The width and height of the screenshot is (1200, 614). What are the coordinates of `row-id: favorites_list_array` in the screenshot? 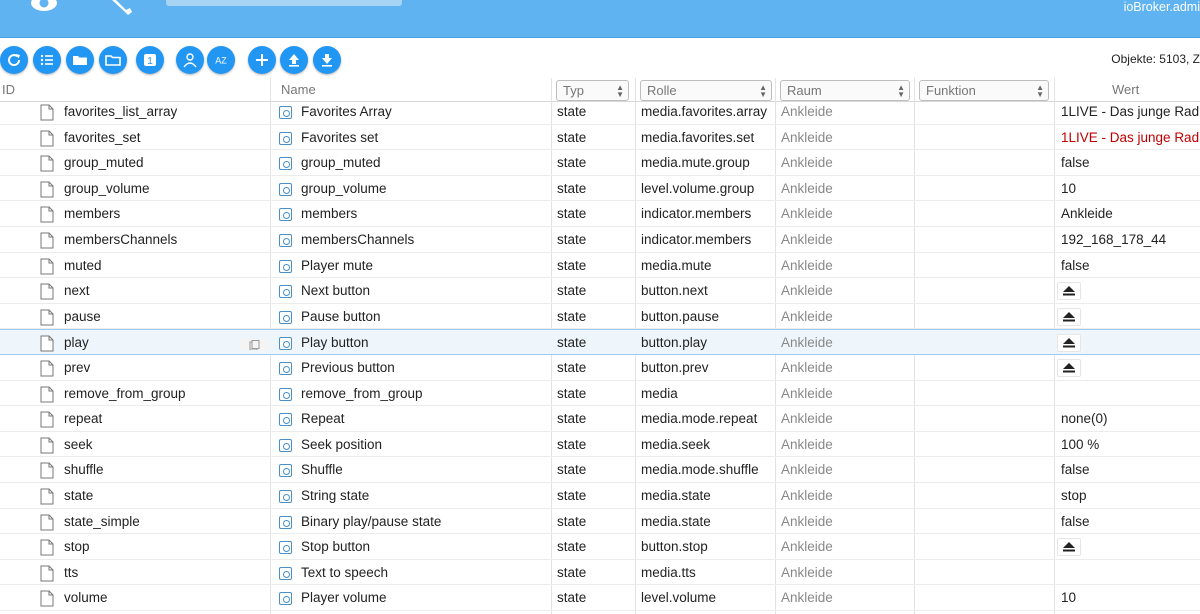 It's located at (154, 111).